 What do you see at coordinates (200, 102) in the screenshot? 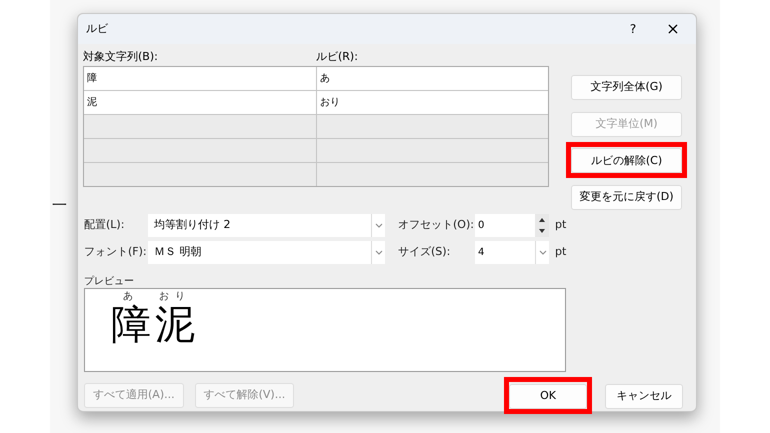
I see `base-text-cell: 泥` at bounding box center [200, 102].